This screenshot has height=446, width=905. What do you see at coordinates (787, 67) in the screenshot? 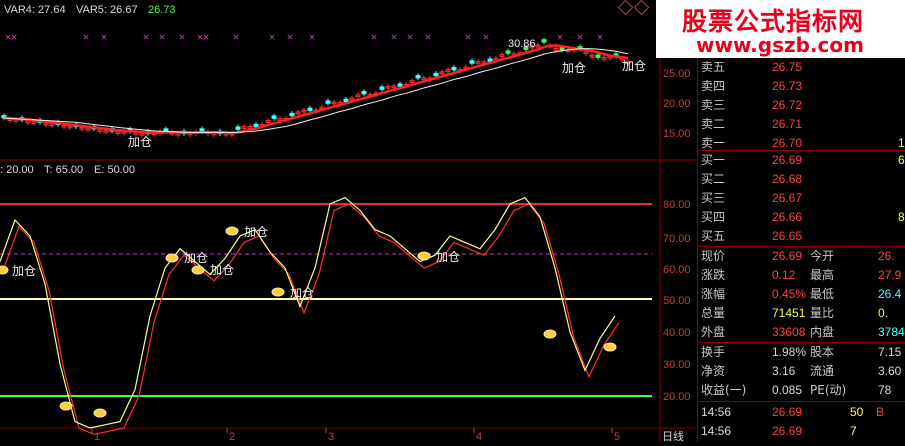
I see `ask-price: 26.75` at bounding box center [787, 67].